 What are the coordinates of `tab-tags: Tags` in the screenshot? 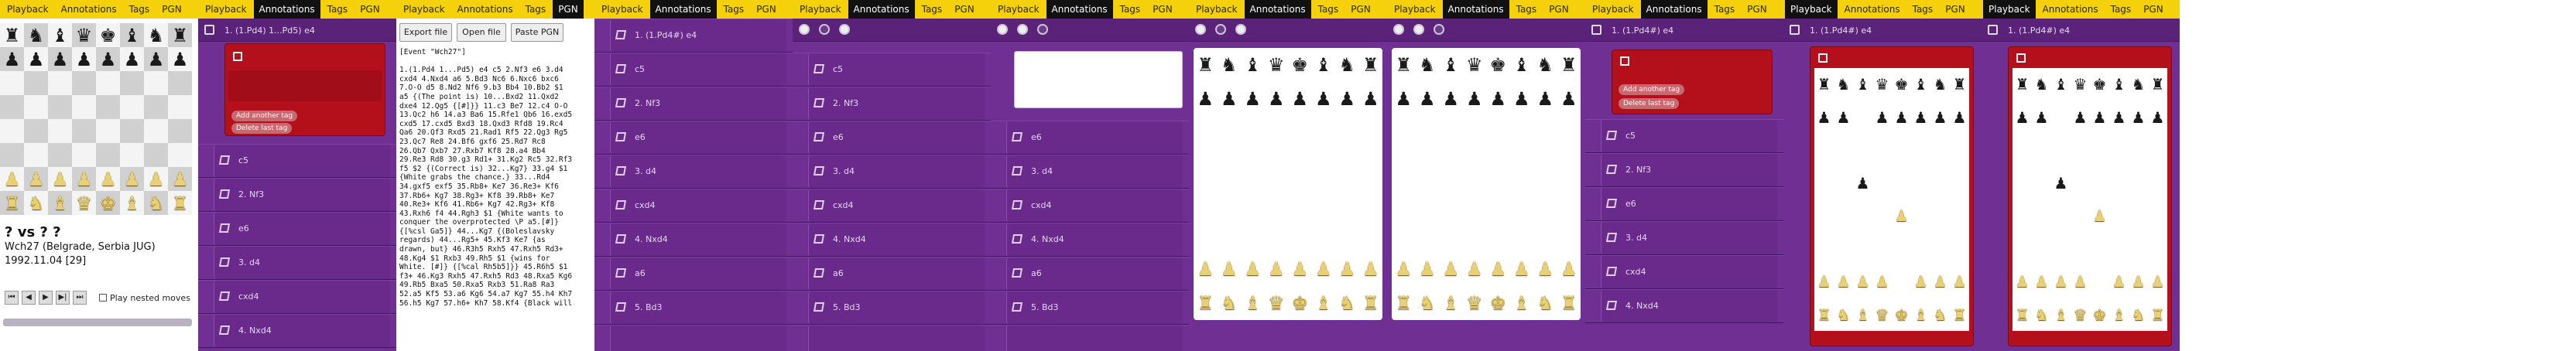 It's located at (1923, 9).